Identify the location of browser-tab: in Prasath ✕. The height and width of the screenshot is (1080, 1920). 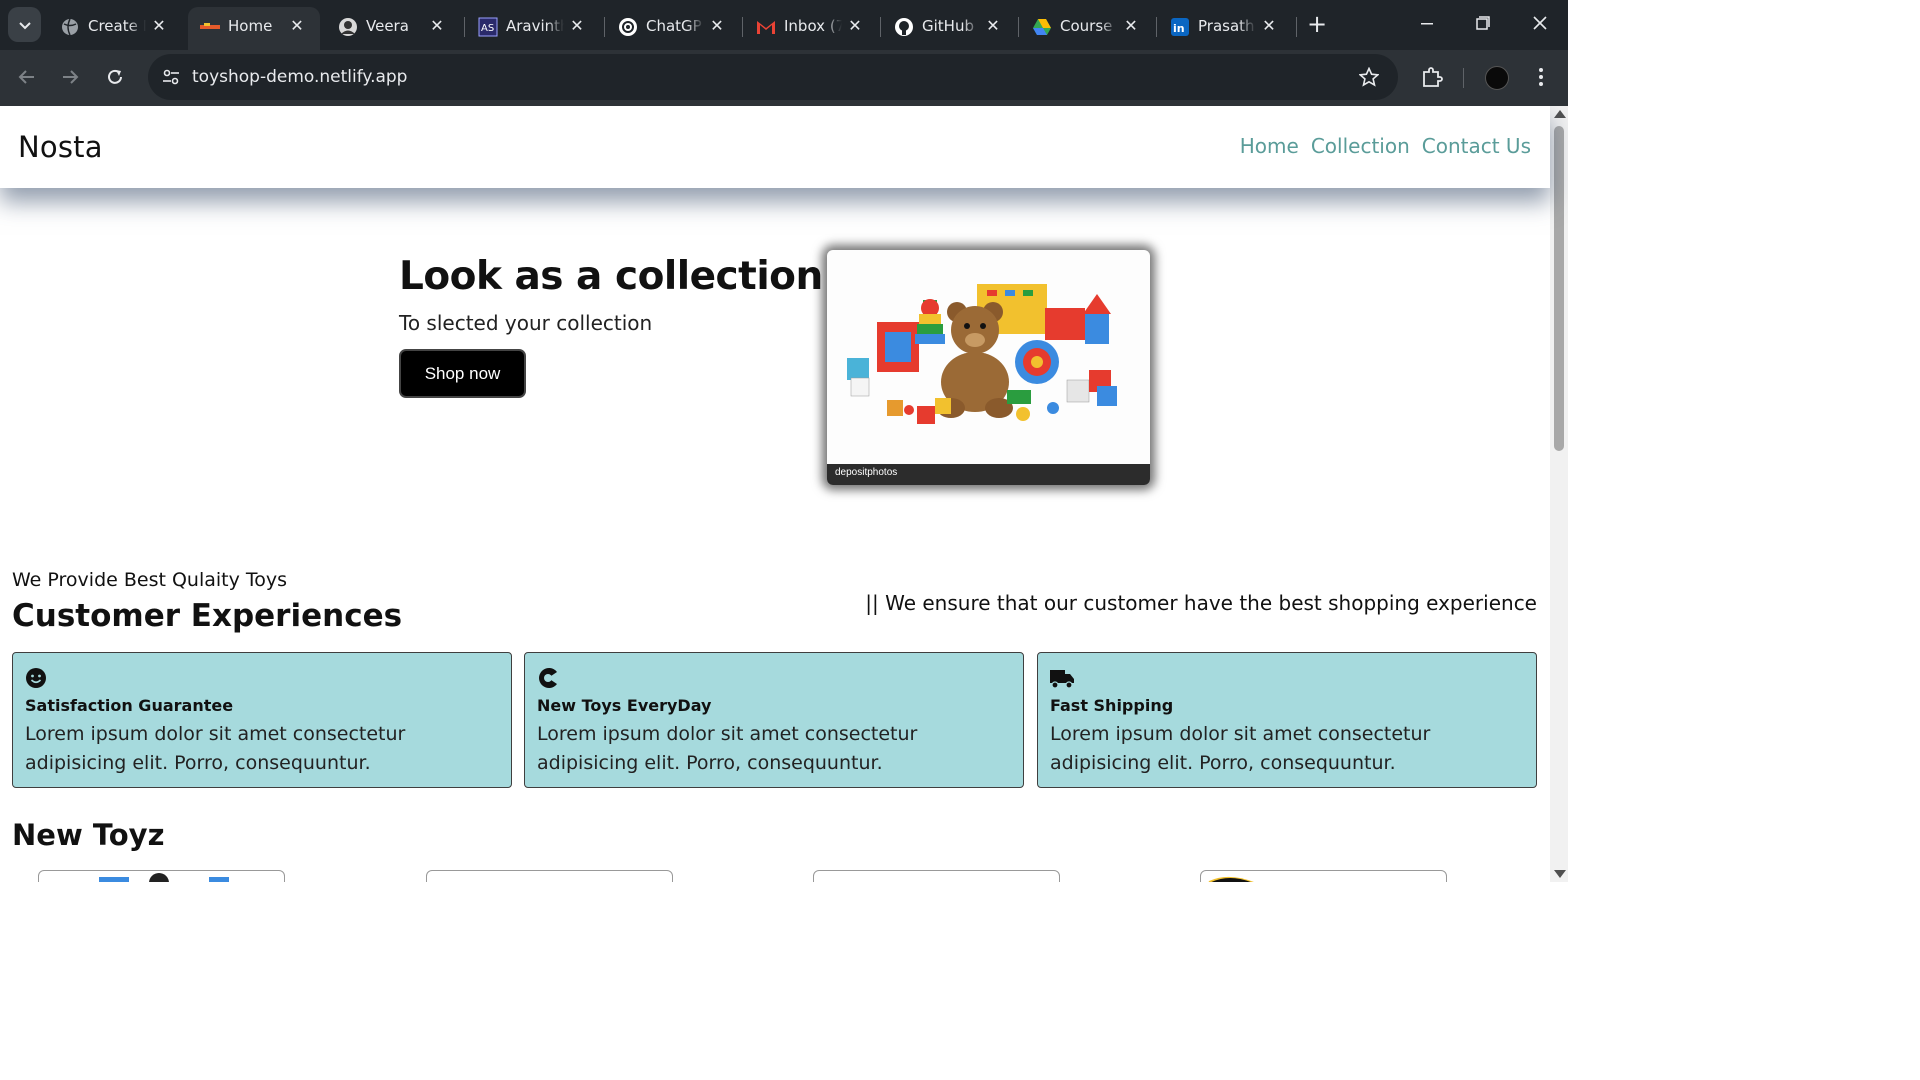
(1225, 28).